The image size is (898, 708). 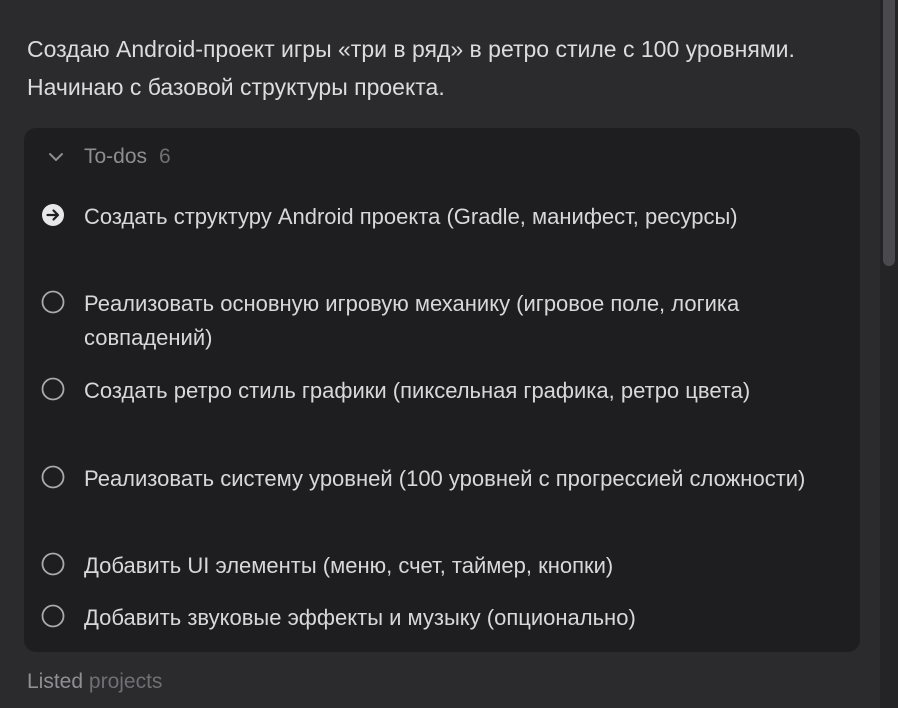 I want to click on chevron-down-icon, so click(x=56, y=157).